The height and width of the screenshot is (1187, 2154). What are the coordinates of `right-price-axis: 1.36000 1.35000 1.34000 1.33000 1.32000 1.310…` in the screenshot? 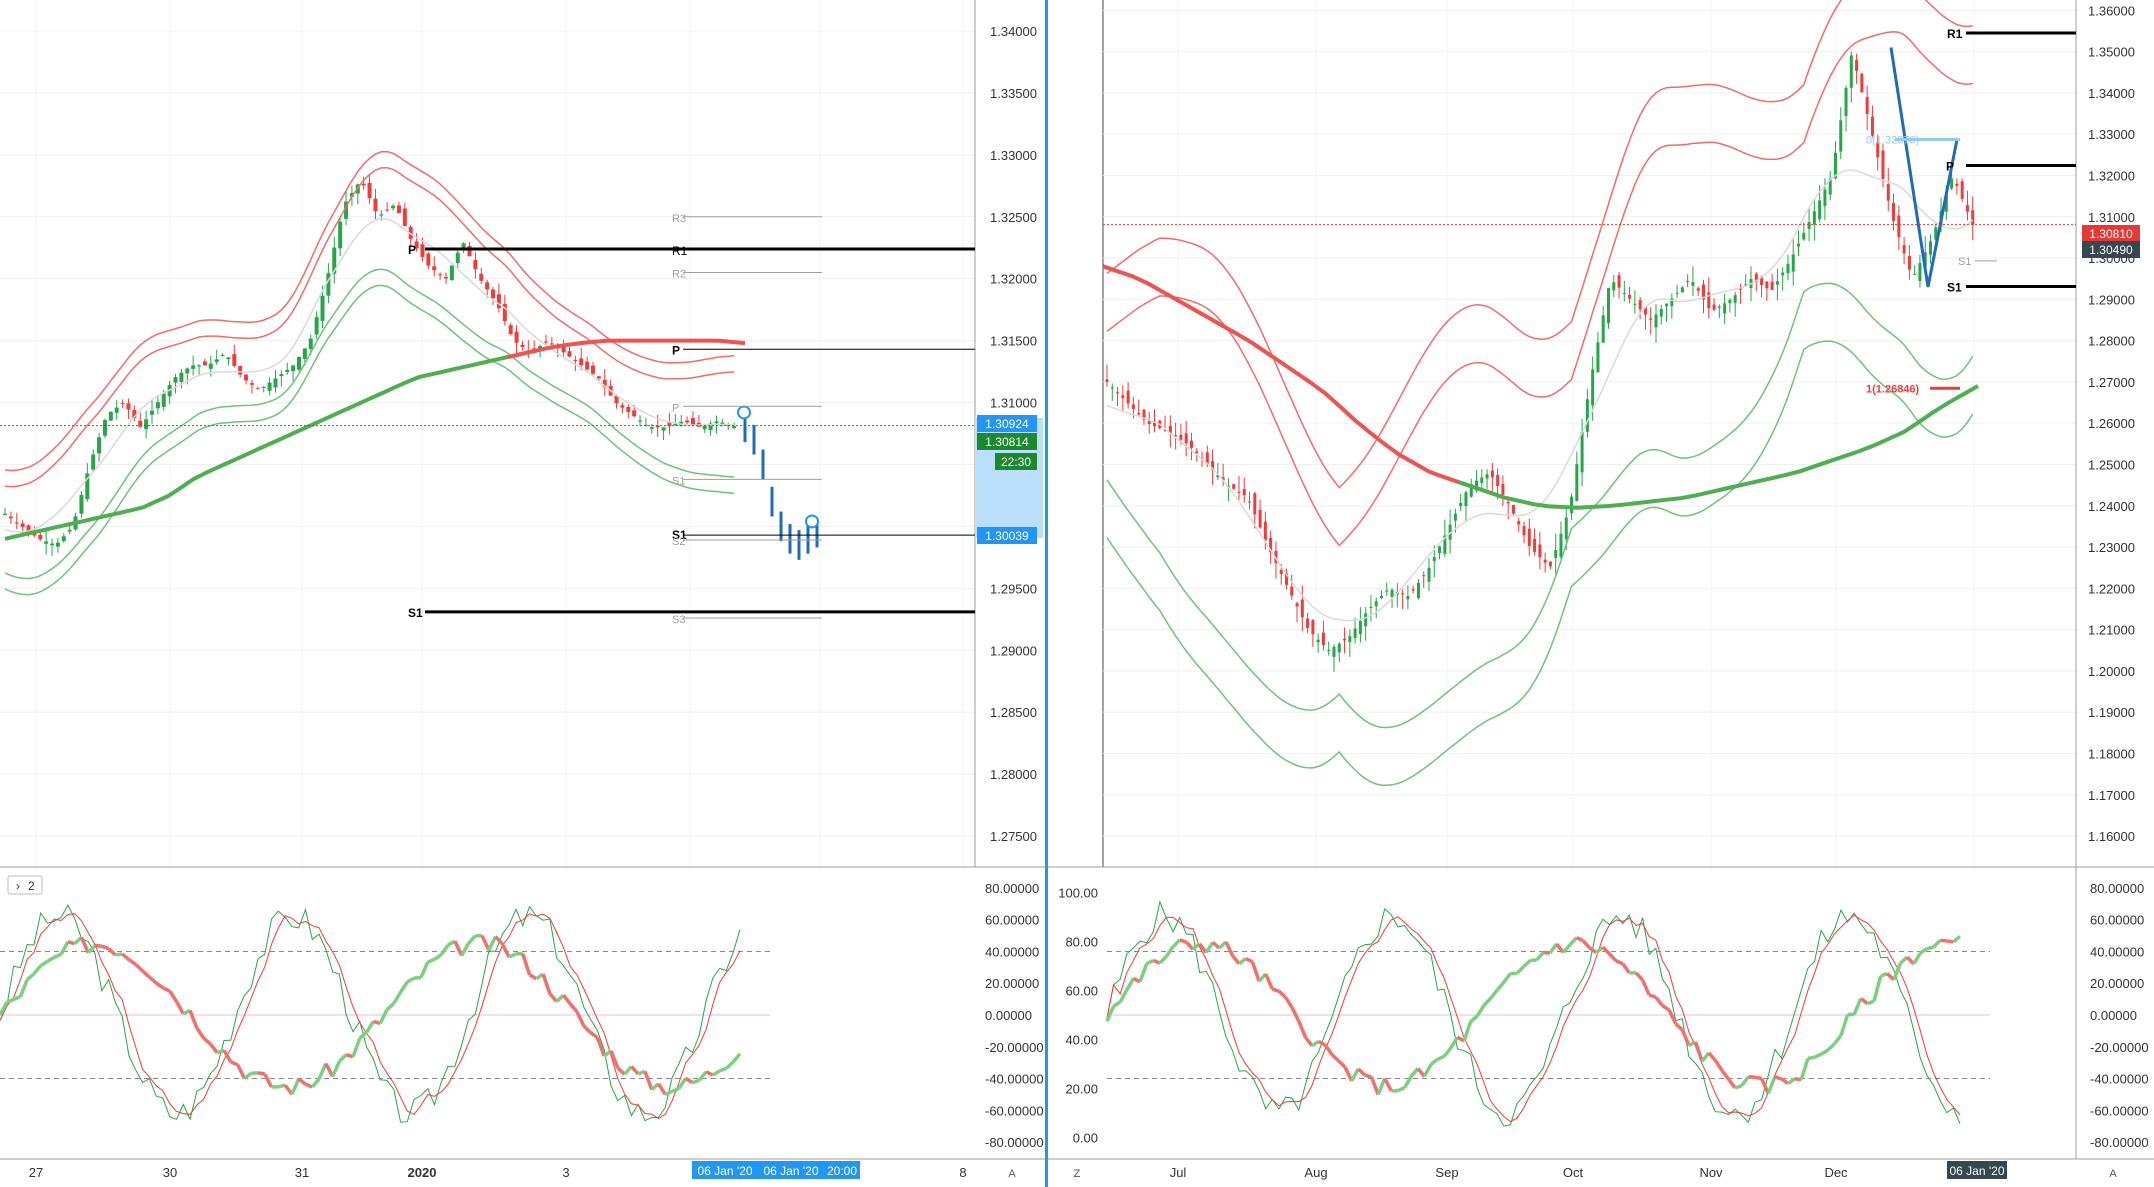 It's located at (2111, 423).